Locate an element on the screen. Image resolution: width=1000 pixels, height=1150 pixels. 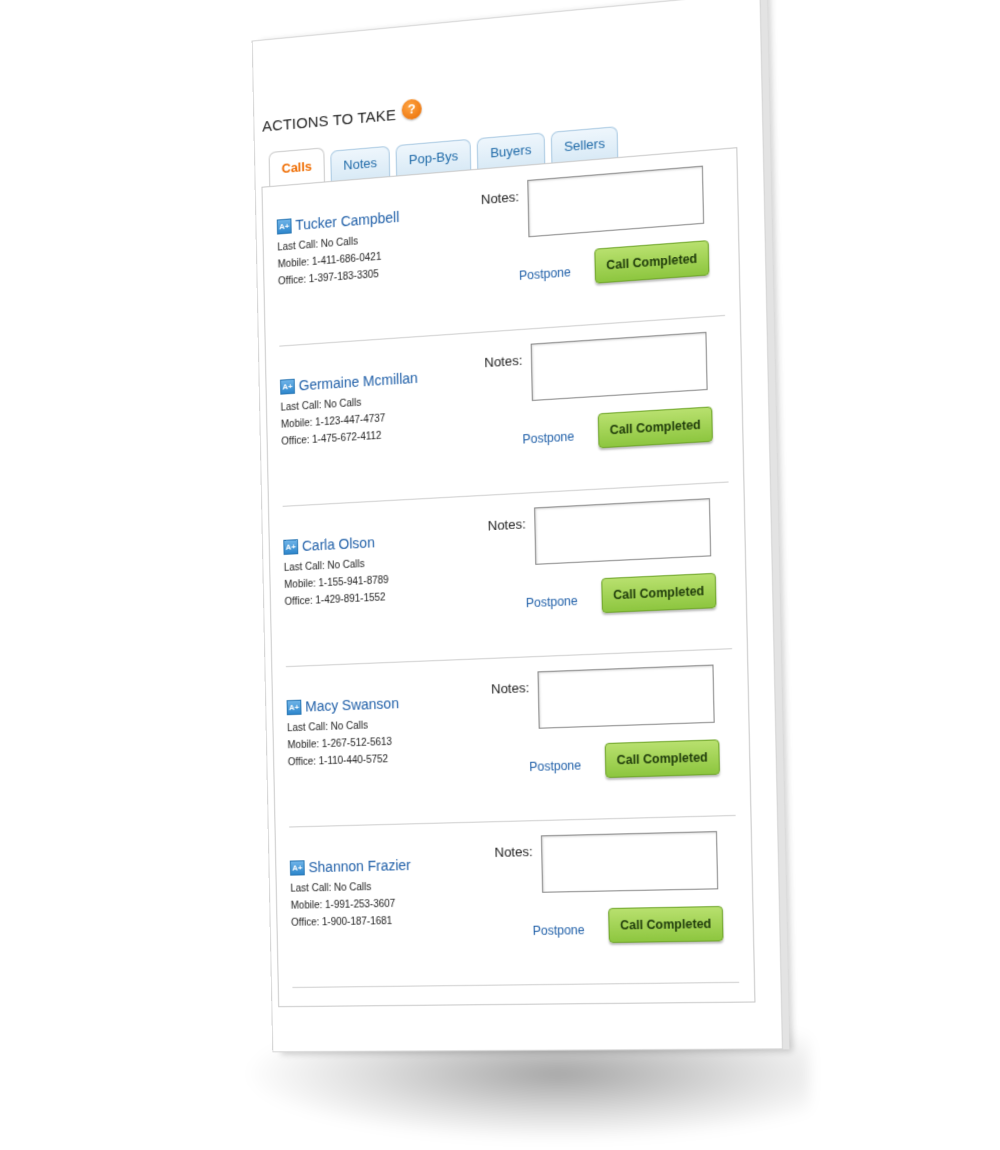
contact-name-row: A+ Germaine Mcmillan is located at coordinates (349, 382).